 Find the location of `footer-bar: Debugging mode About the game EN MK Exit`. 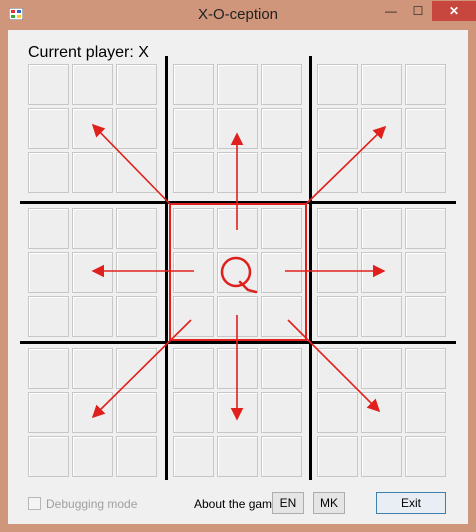

footer-bar: Debugging mode About the game EN MK Exit is located at coordinates (238, 504).